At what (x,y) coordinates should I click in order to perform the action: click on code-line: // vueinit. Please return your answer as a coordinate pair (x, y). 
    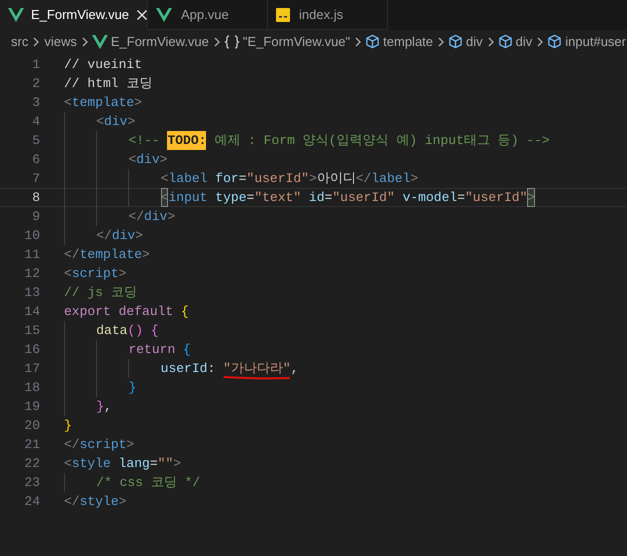
    Looking at the image, I should click on (103, 65).